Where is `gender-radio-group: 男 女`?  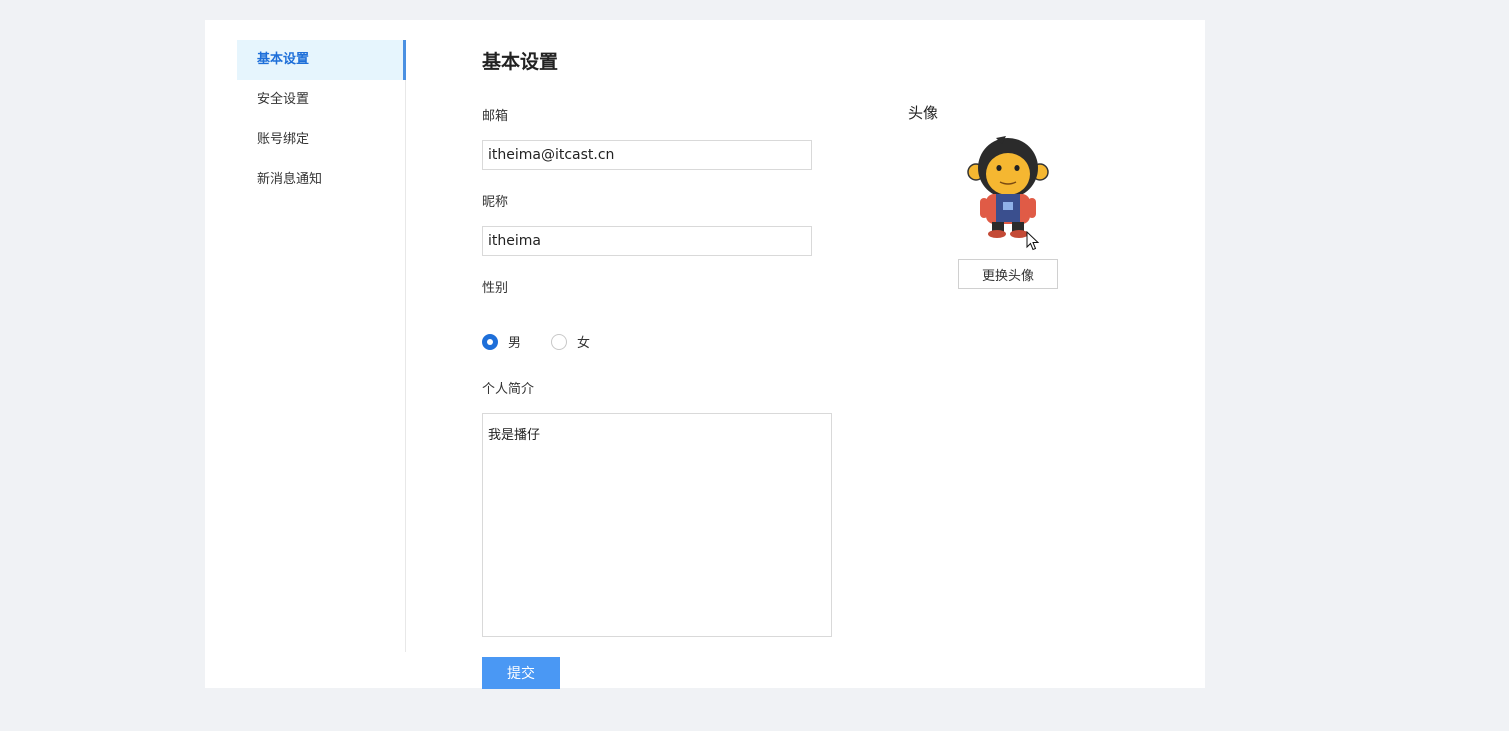
gender-radio-group: 男 女 is located at coordinates (551, 341).